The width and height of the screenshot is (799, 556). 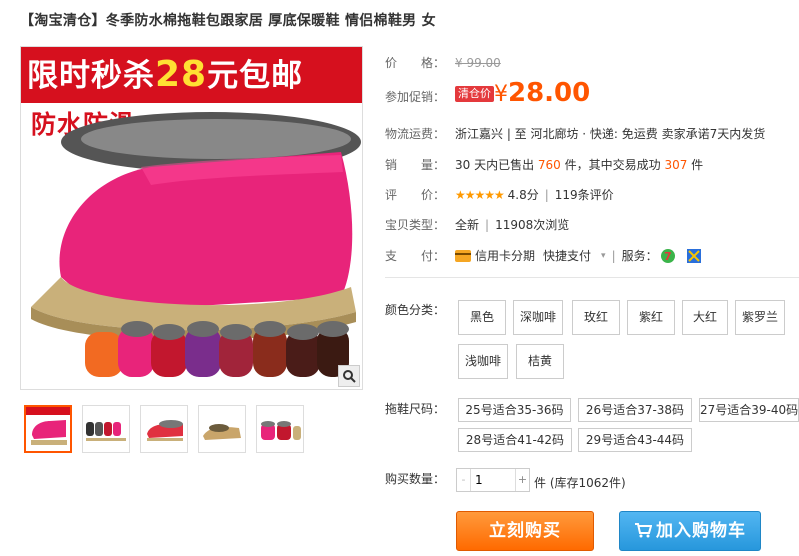 I want to click on credit-card-icon, so click(x=463, y=255).